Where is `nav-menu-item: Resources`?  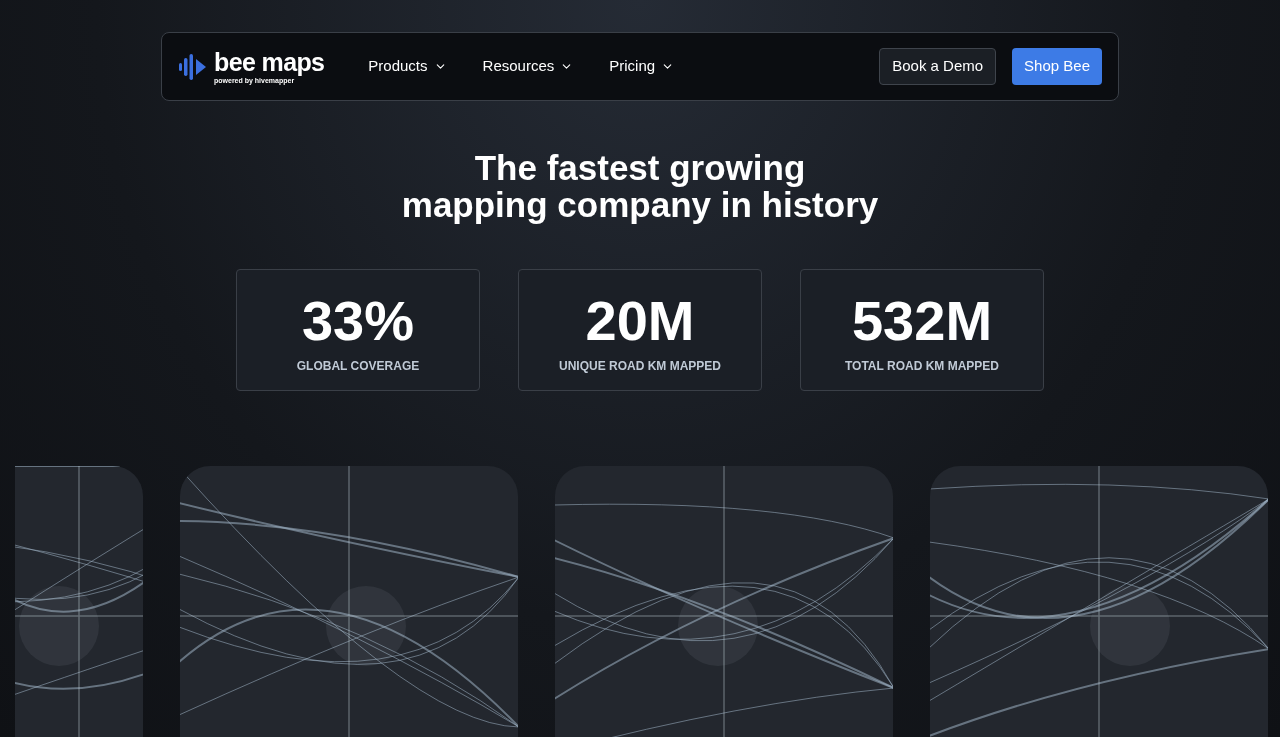
nav-menu-item: Resources is located at coordinates (528, 66).